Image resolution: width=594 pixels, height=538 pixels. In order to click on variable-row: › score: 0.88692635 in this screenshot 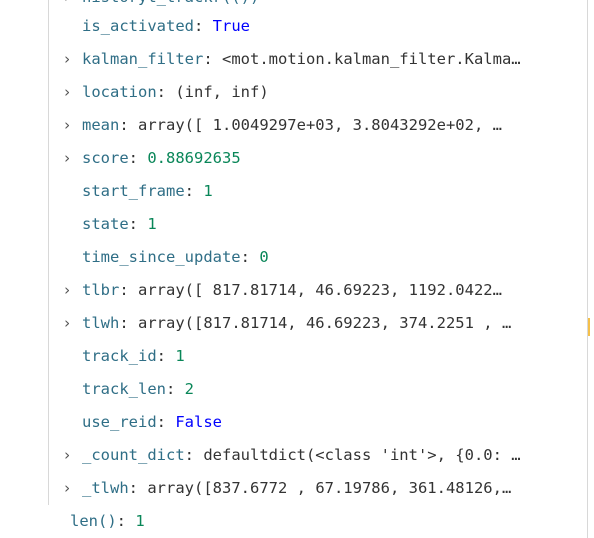, I will do `click(295, 158)`.